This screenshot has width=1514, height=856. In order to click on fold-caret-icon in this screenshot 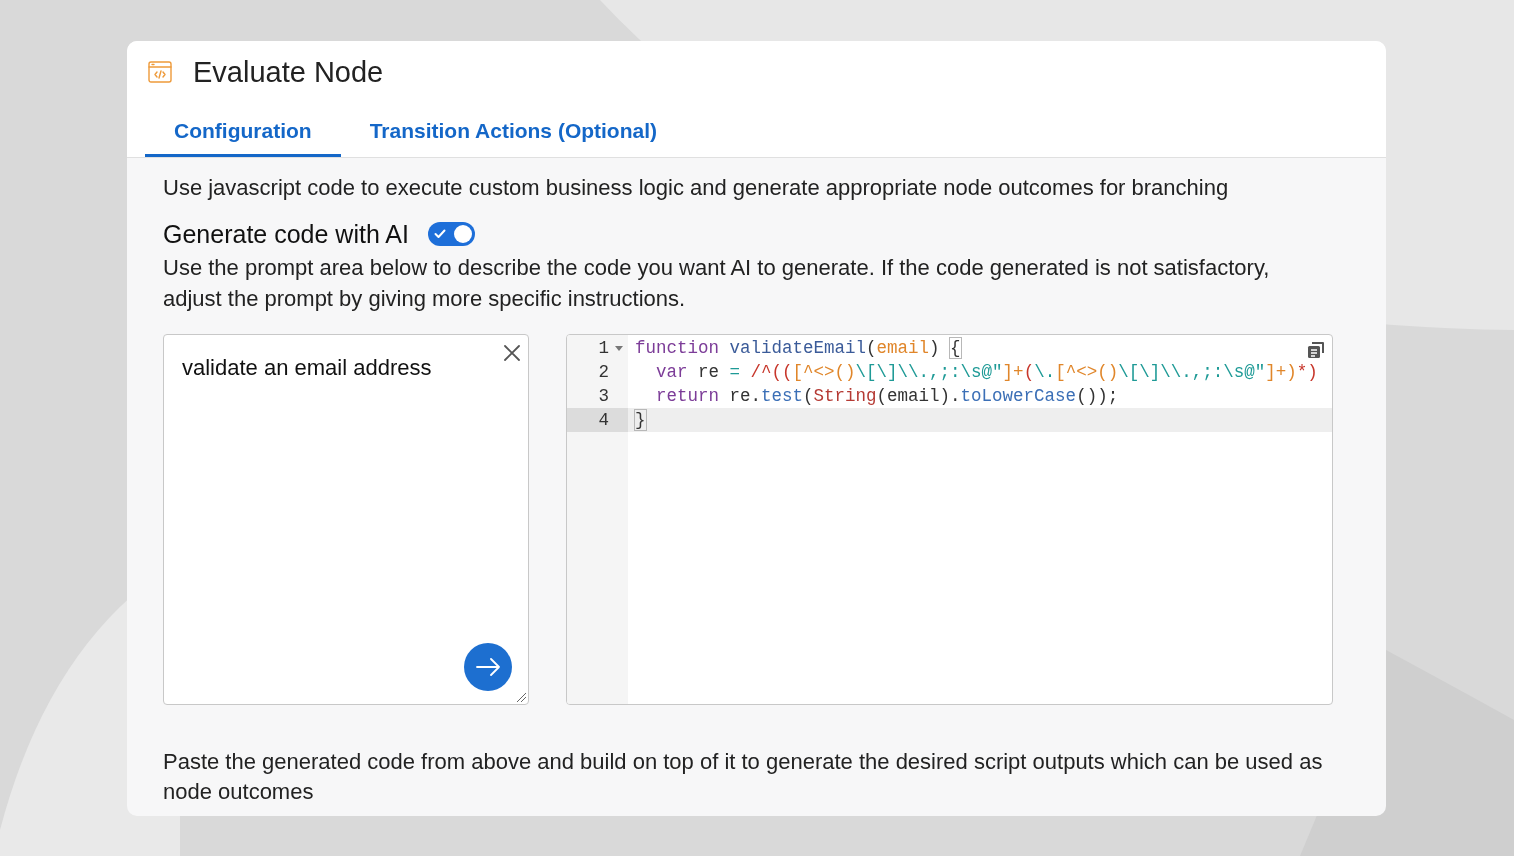, I will do `click(619, 348)`.